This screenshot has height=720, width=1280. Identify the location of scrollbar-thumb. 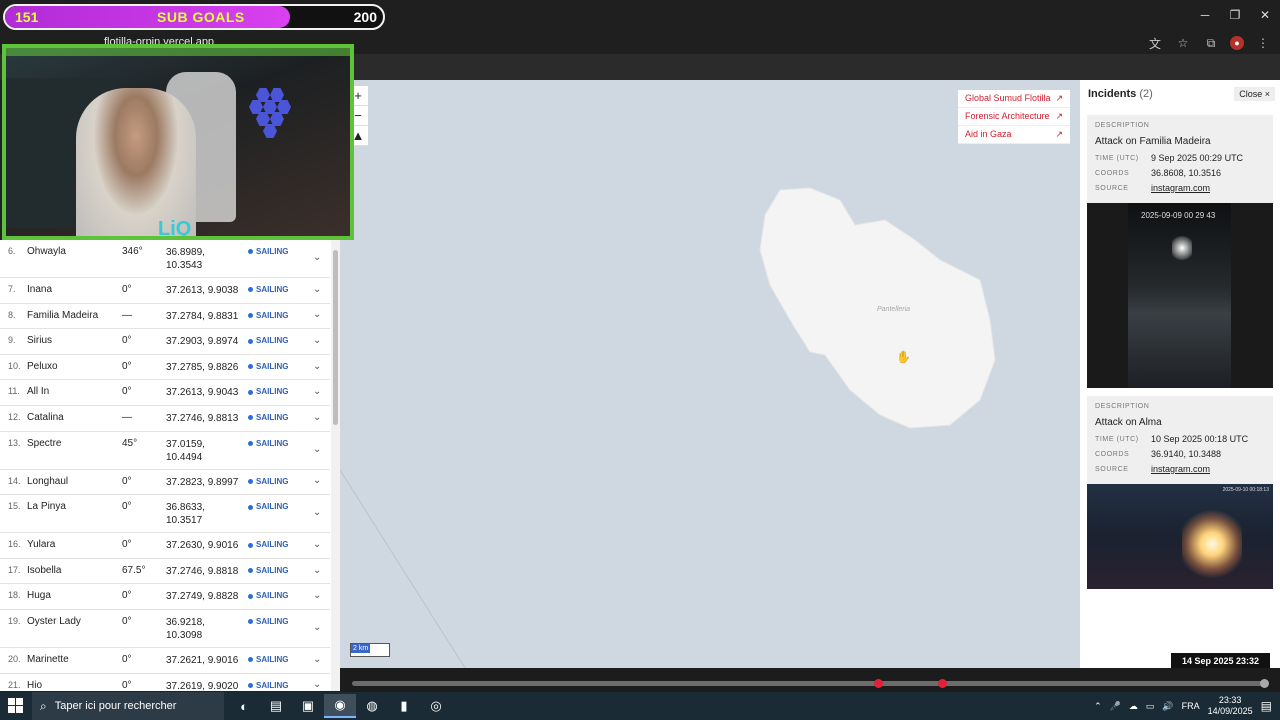
(335, 337).